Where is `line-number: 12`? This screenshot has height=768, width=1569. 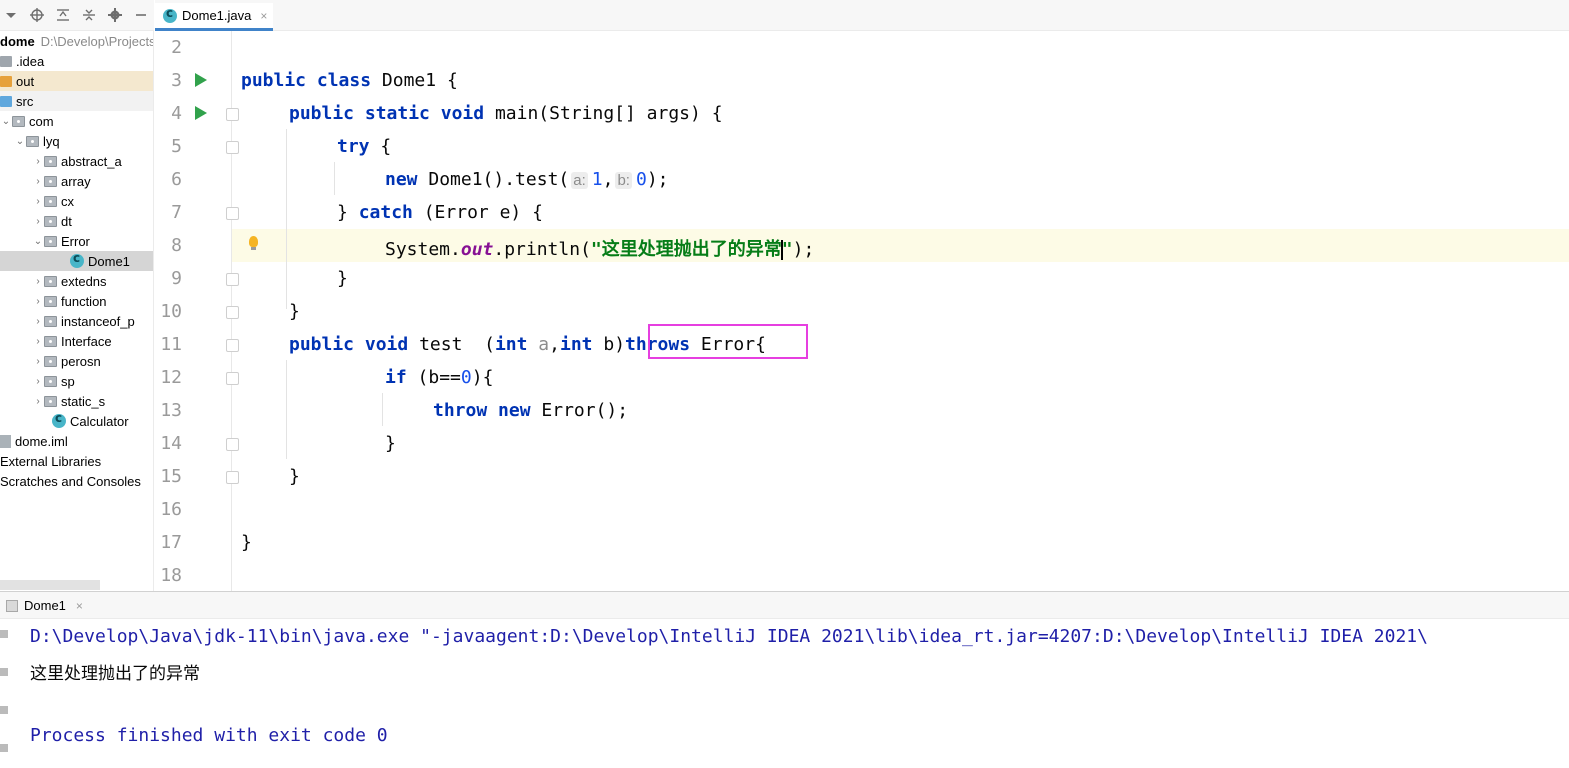
line-number: 12 is located at coordinates (171, 377).